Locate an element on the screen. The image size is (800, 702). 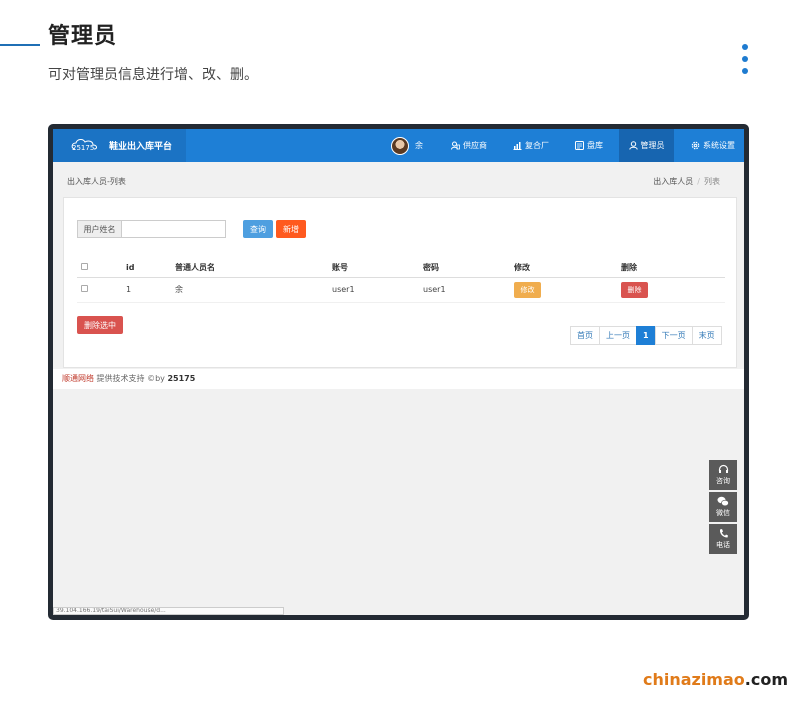
breadcrumb-parent: 出入库人员 is located at coordinates (673, 181).